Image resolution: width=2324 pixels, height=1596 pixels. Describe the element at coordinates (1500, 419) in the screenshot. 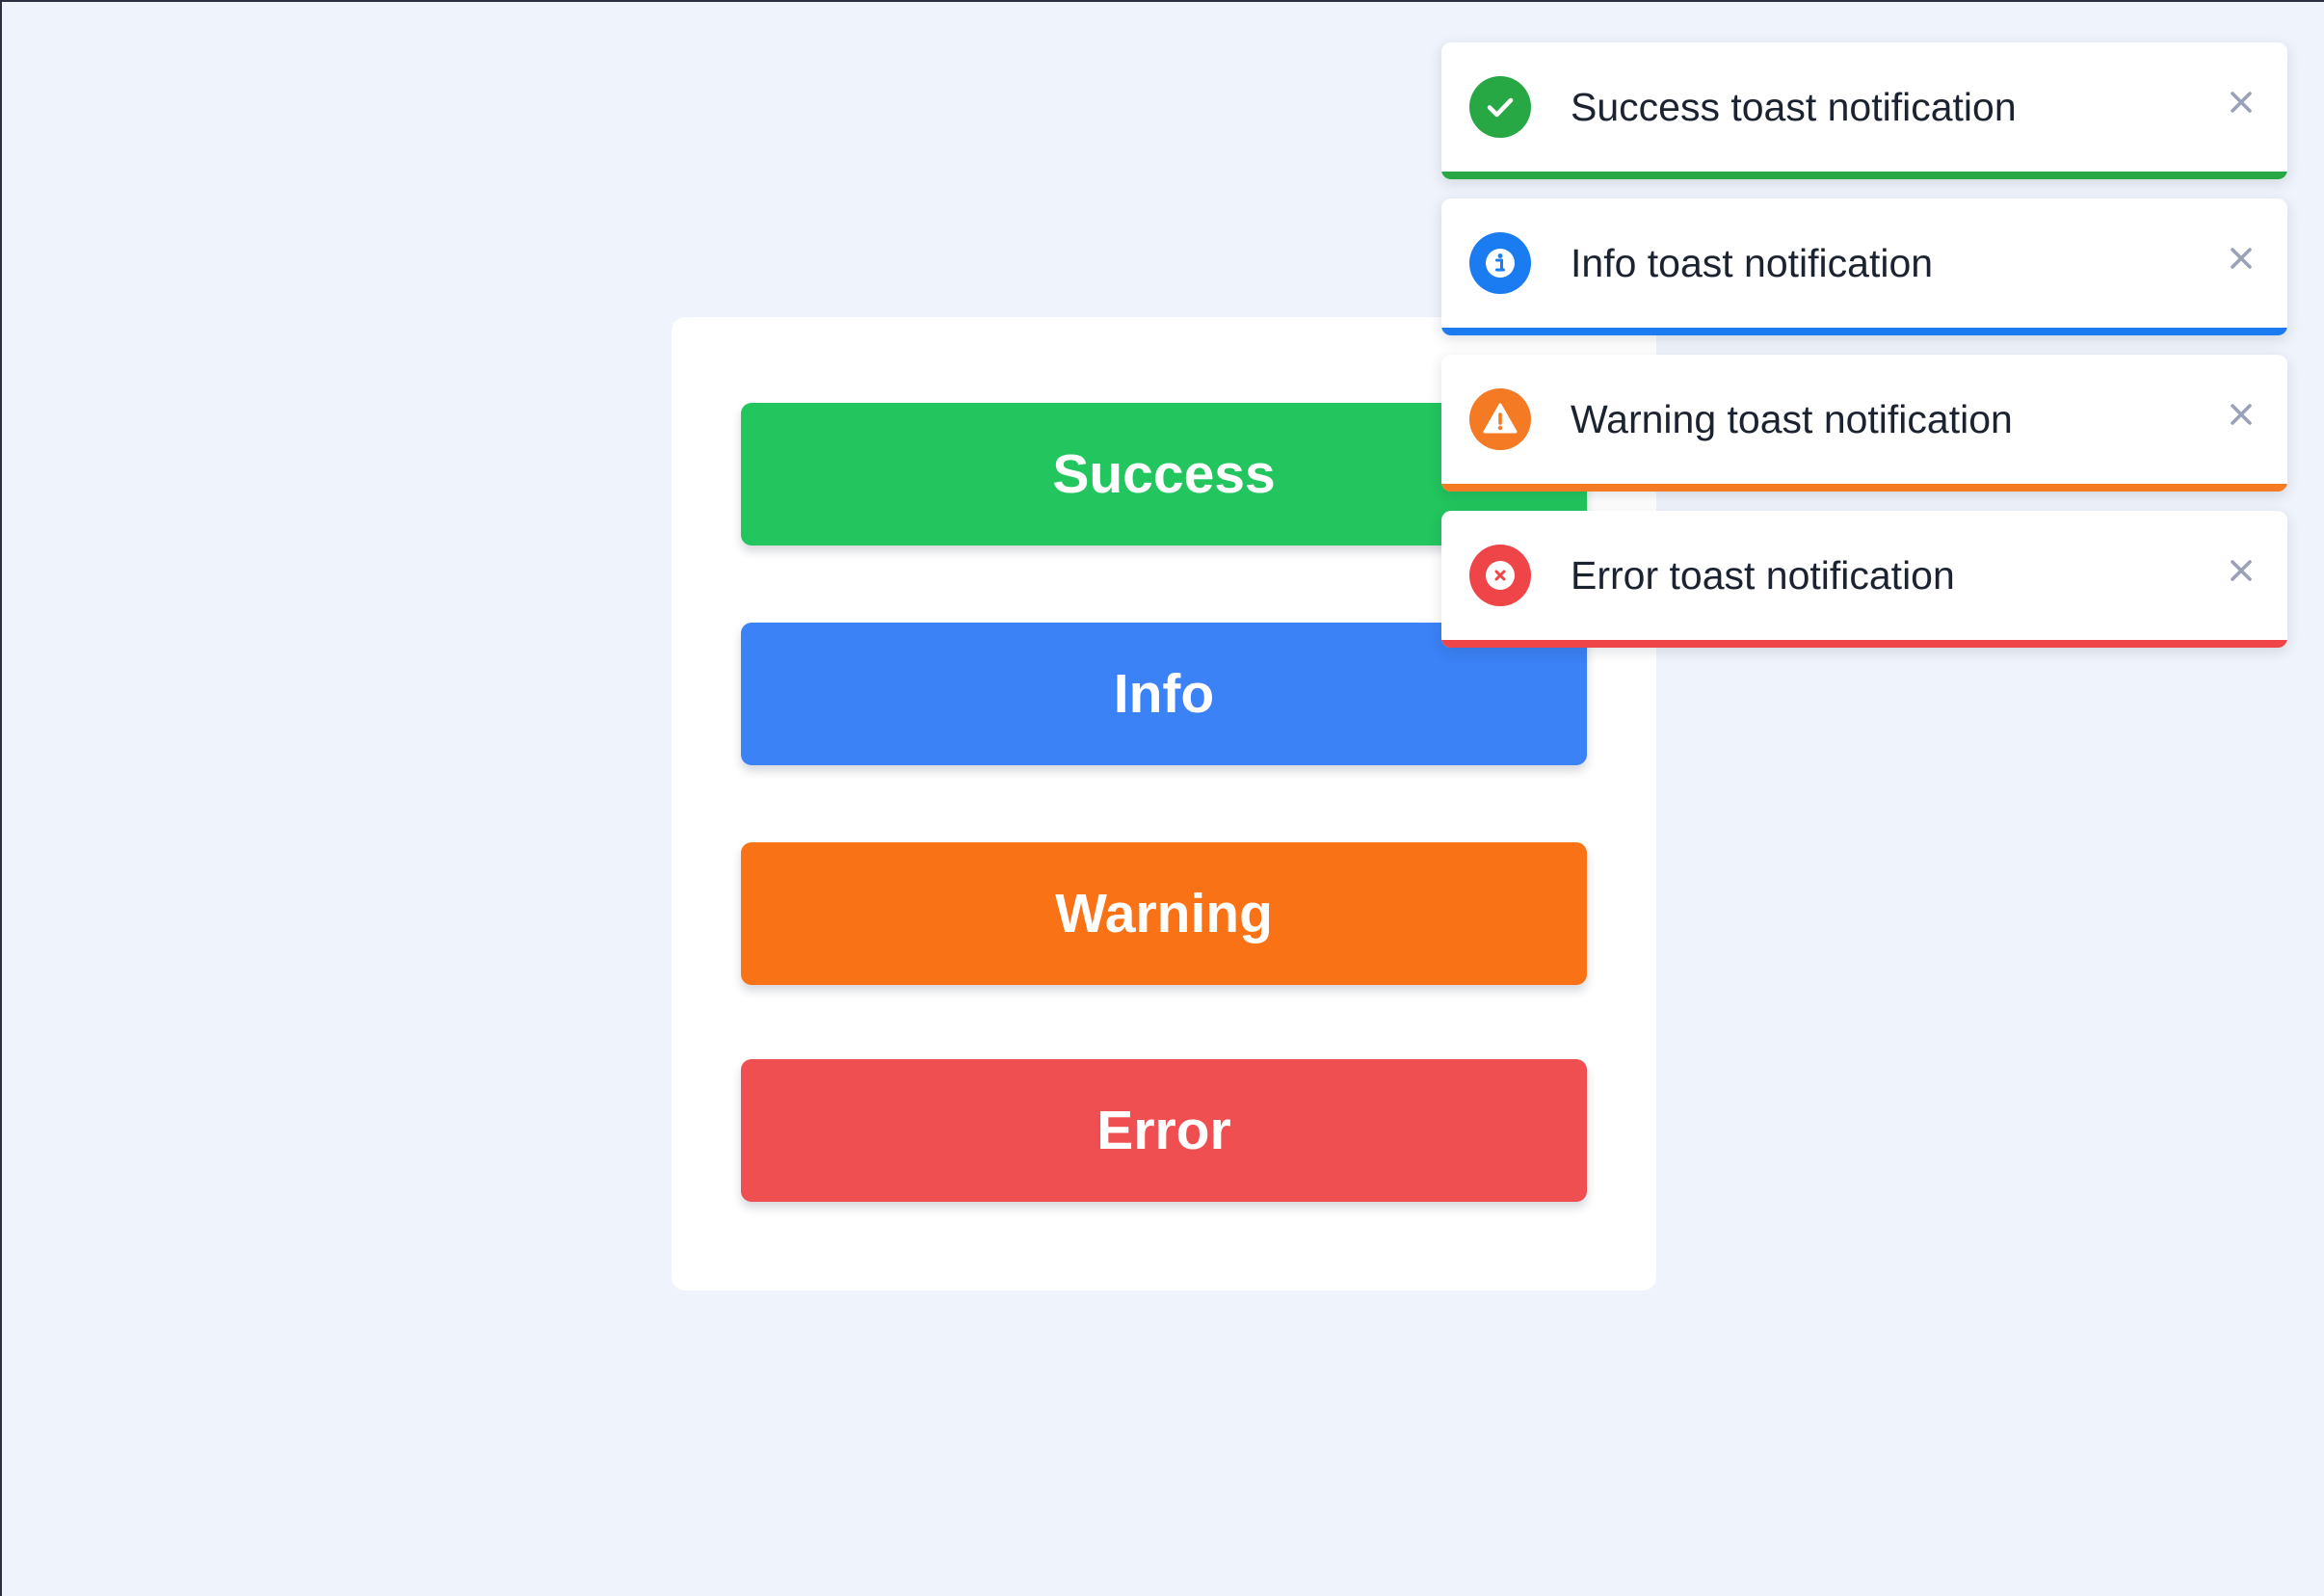

I see `warning-triangle-icon` at that location.